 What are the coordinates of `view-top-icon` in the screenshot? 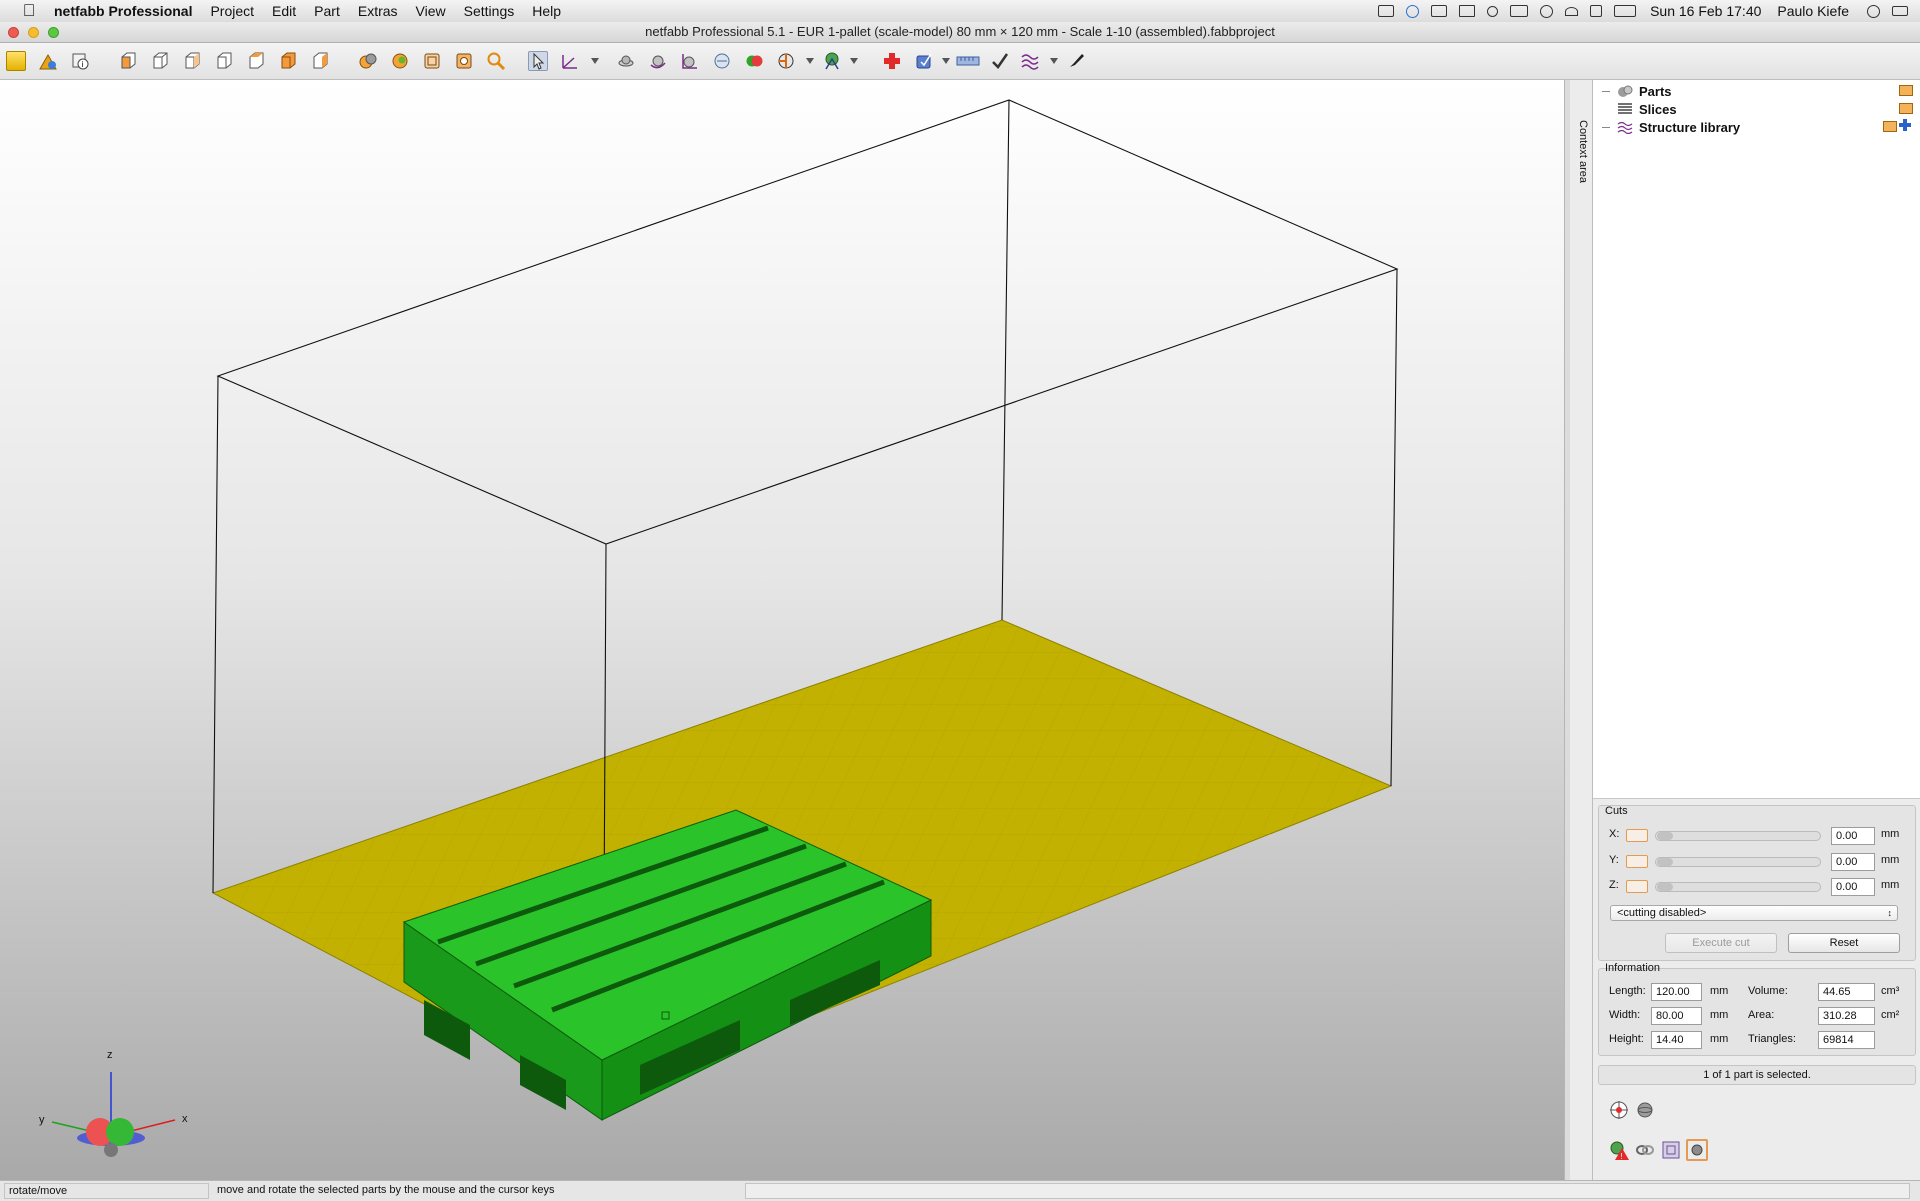 It's located at (256, 61).